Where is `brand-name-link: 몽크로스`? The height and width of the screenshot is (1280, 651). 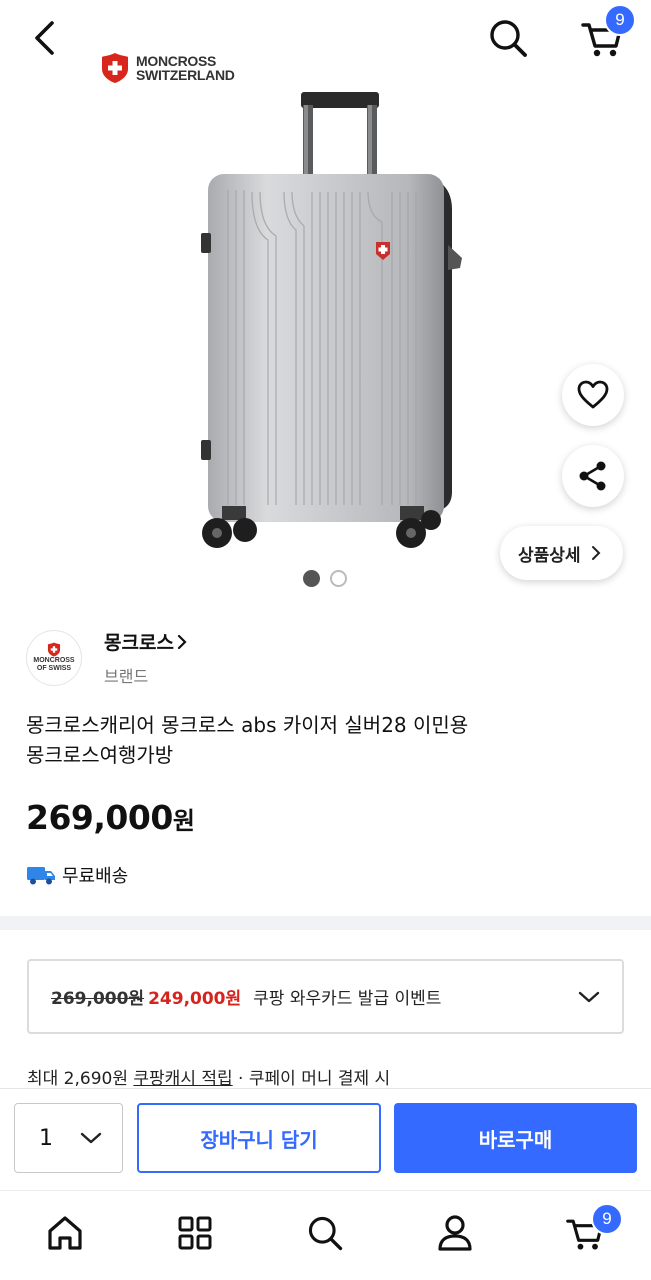 brand-name-link: 몽크로스 is located at coordinates (146, 641).